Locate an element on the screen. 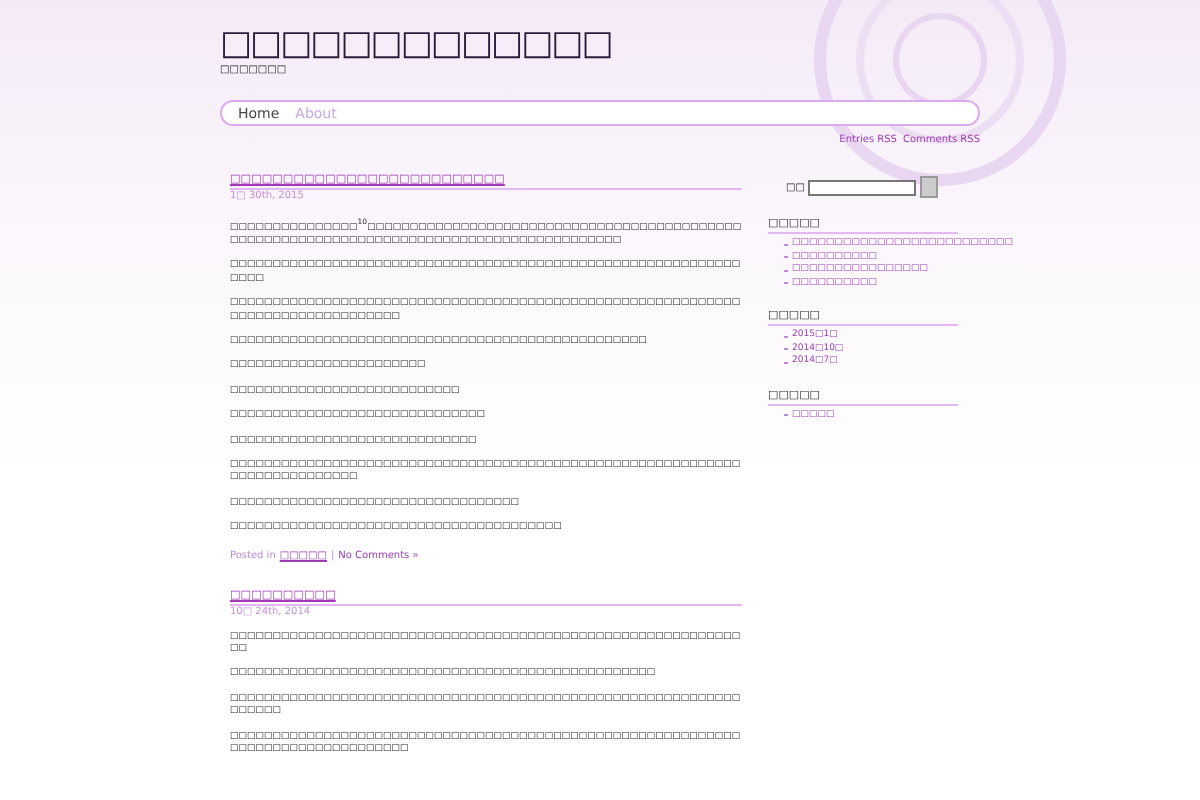 This screenshot has height=800, width=1200. search-field is located at coordinates (862, 187).